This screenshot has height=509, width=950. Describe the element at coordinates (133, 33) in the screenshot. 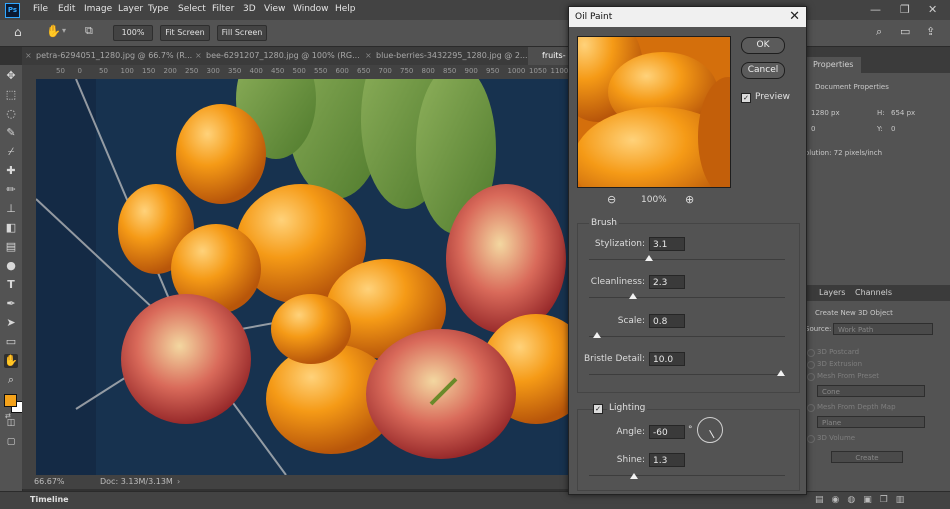

I see `zoom-100-button: 100%` at that location.